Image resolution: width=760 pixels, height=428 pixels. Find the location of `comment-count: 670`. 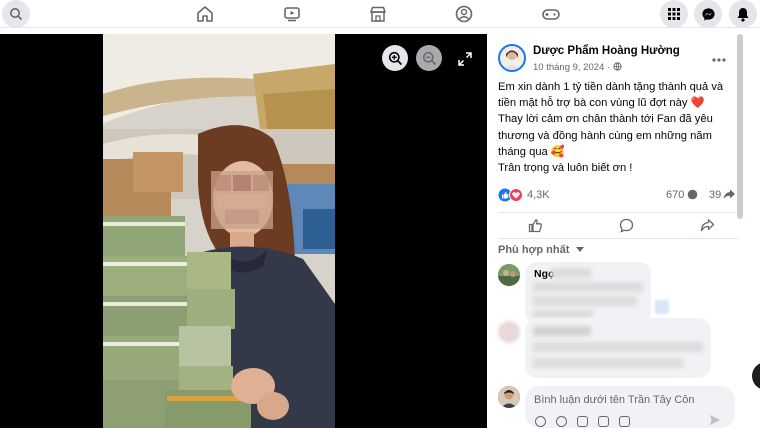

comment-count: 670 is located at coordinates (675, 195).